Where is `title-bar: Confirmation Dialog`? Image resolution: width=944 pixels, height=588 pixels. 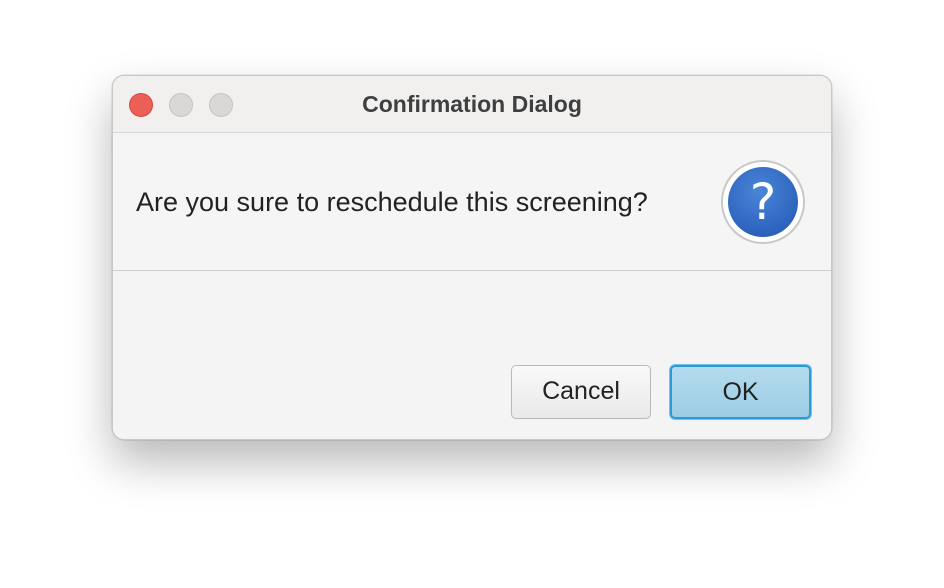
title-bar: Confirmation Dialog is located at coordinates (472, 104).